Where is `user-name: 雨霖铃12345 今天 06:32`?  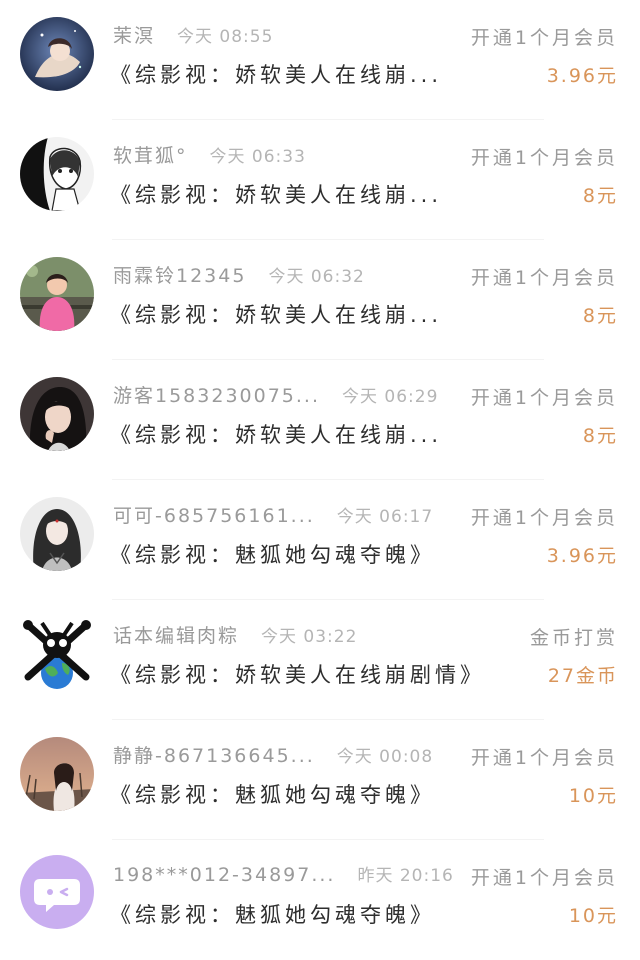
user-name: 雨霖铃12345 今天 06:32 is located at coordinates (239, 276).